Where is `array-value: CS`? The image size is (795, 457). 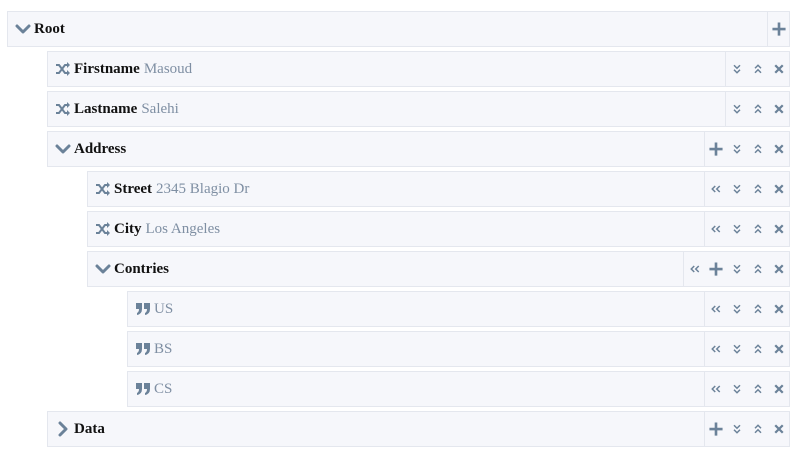 array-value: CS is located at coordinates (163, 389).